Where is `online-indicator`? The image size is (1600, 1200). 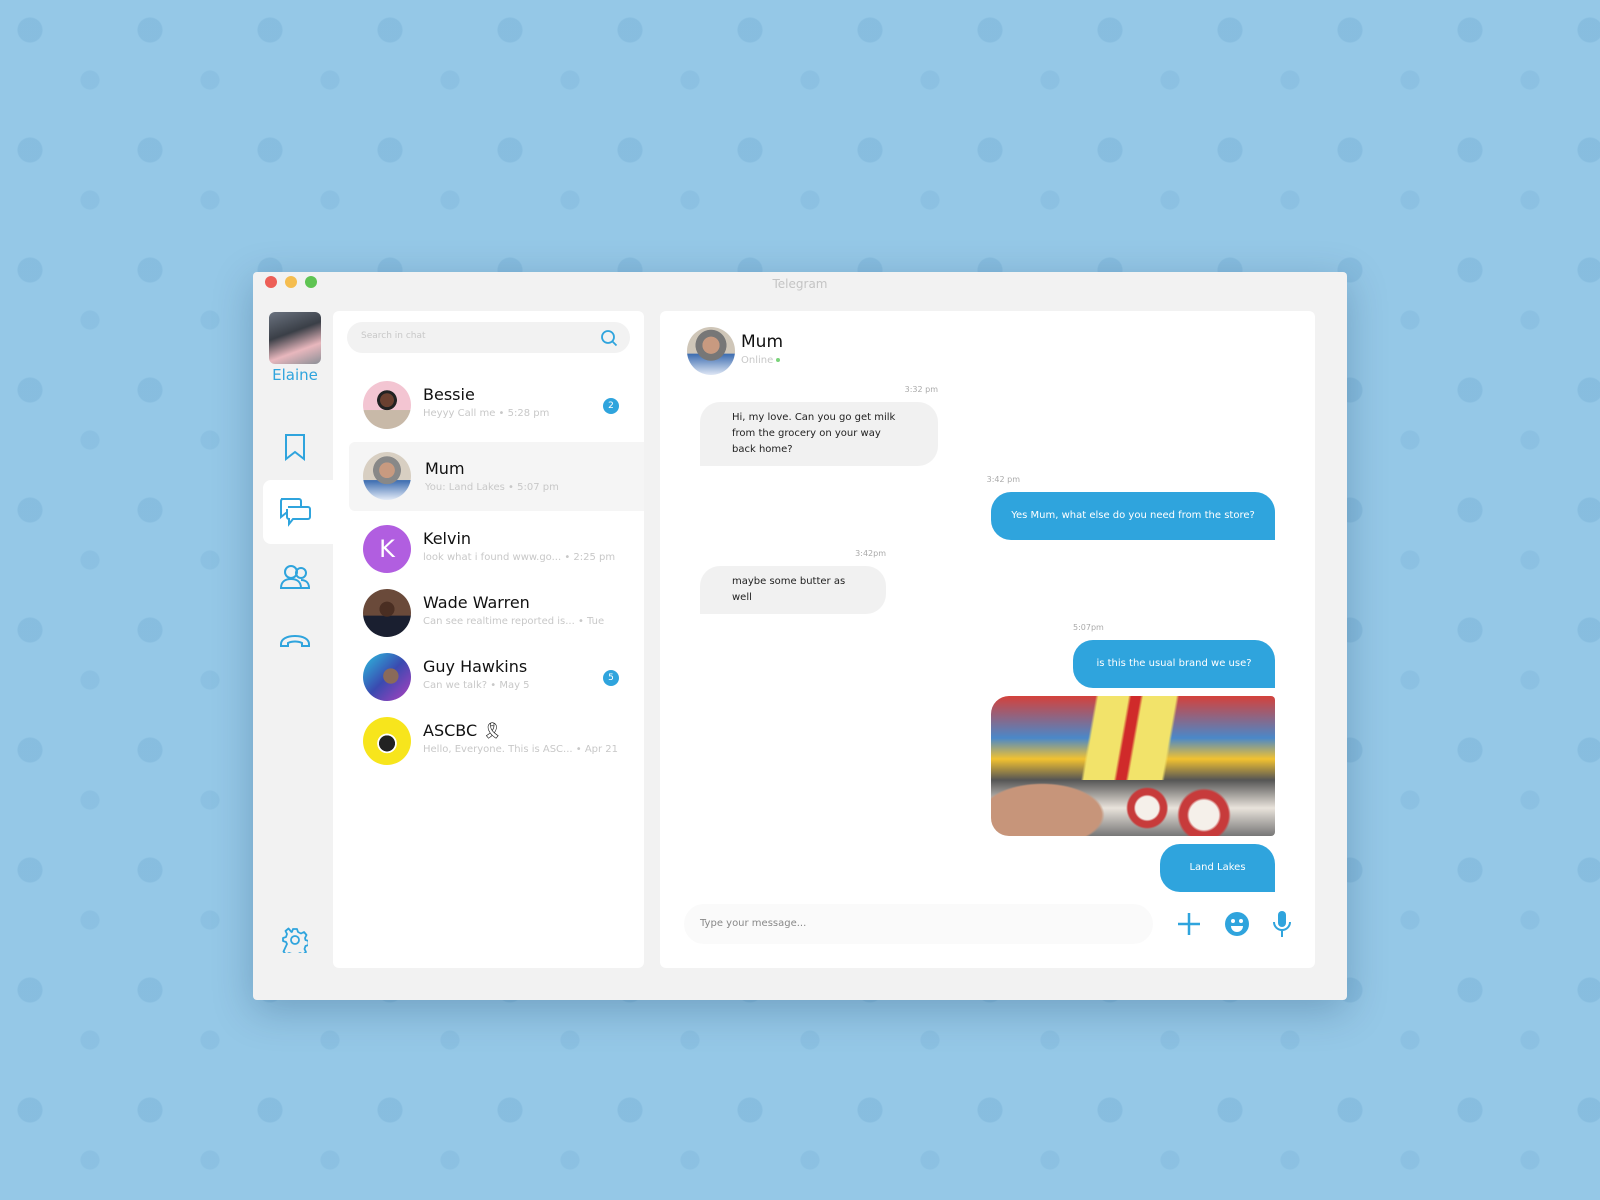
online-indicator is located at coordinates (778, 360).